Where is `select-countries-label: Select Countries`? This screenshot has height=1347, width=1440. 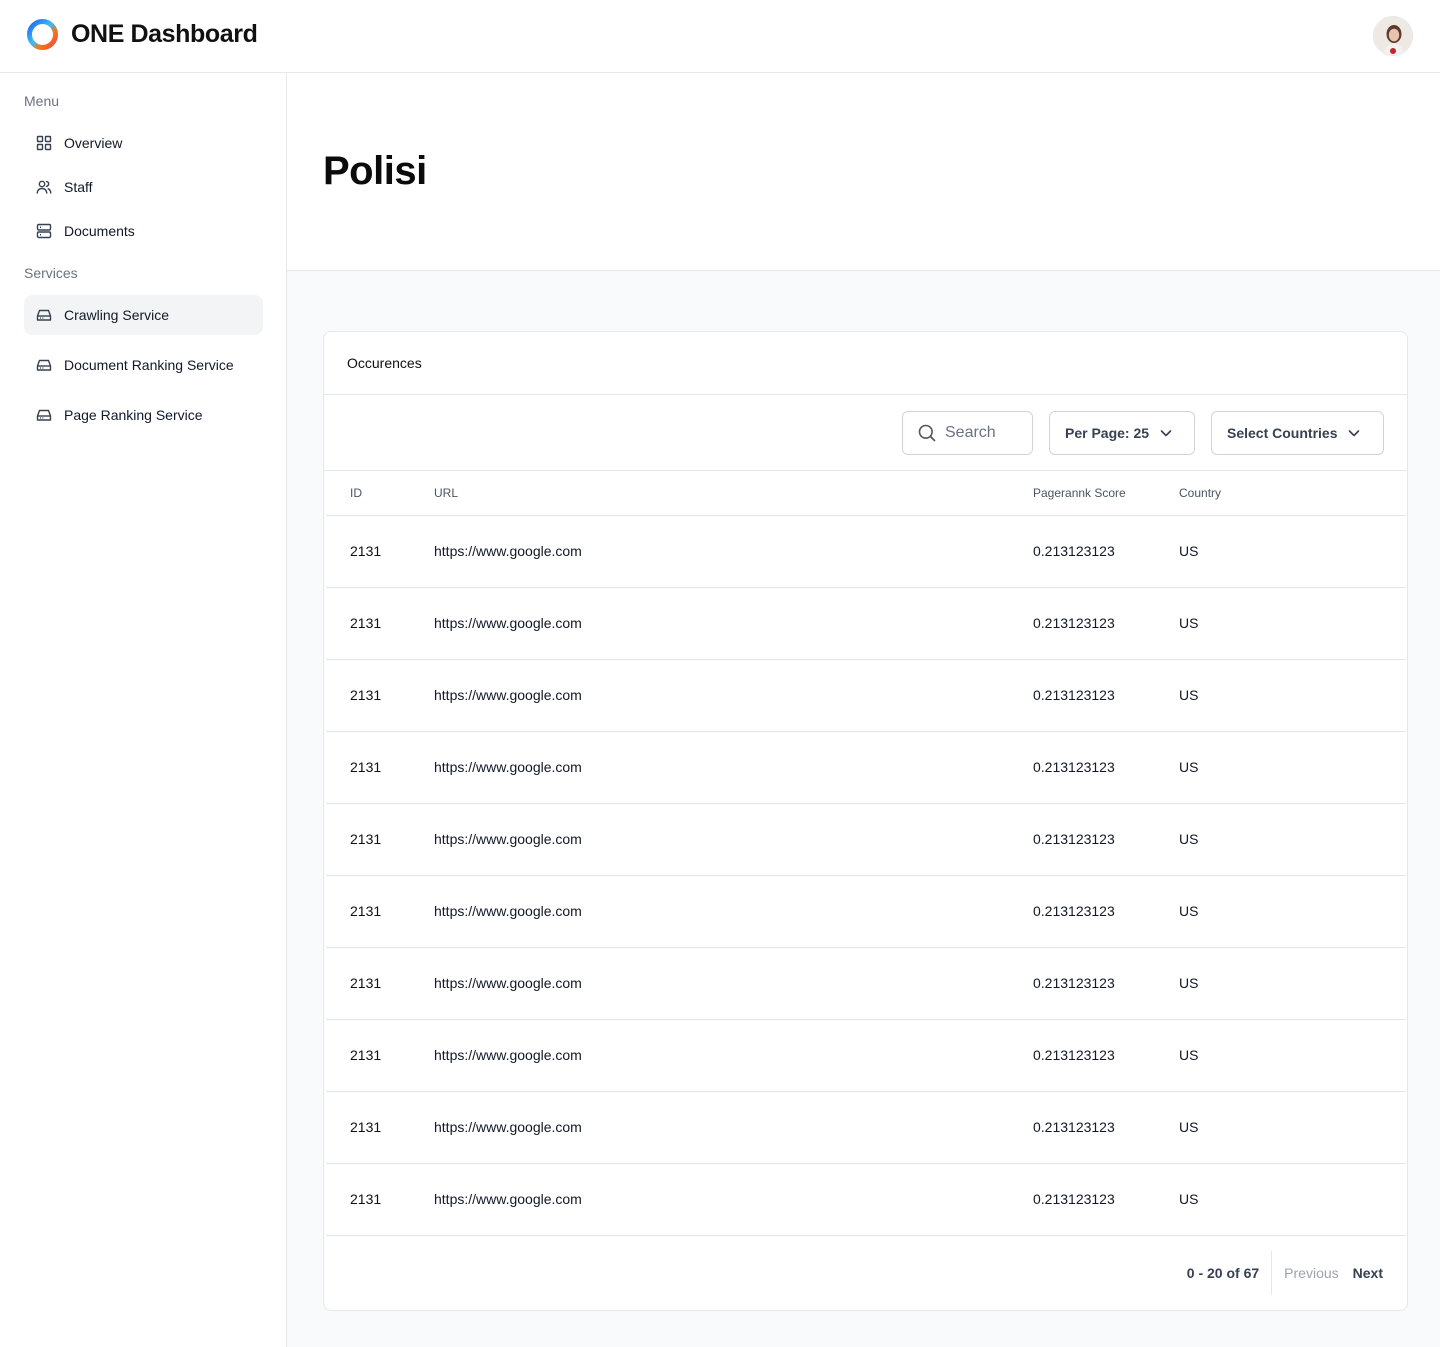 select-countries-label: Select Countries is located at coordinates (1282, 433).